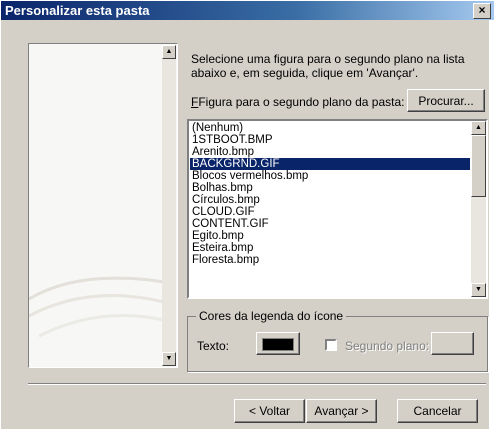  What do you see at coordinates (452, 343) in the screenshot?
I see `background-color-button` at bounding box center [452, 343].